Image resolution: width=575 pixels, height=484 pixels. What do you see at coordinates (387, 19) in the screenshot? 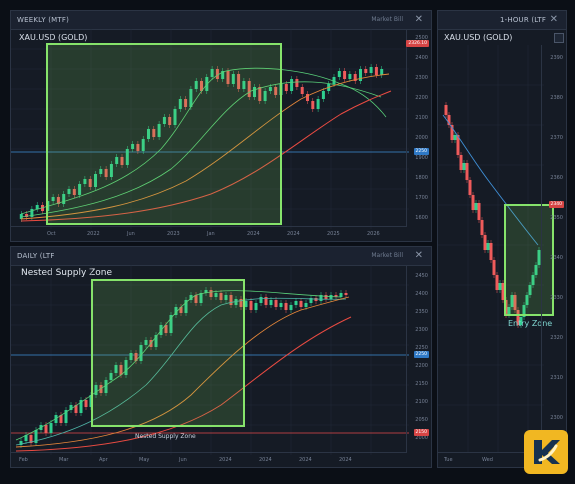
I see `weekly-meta: Market Bill` at bounding box center [387, 19].